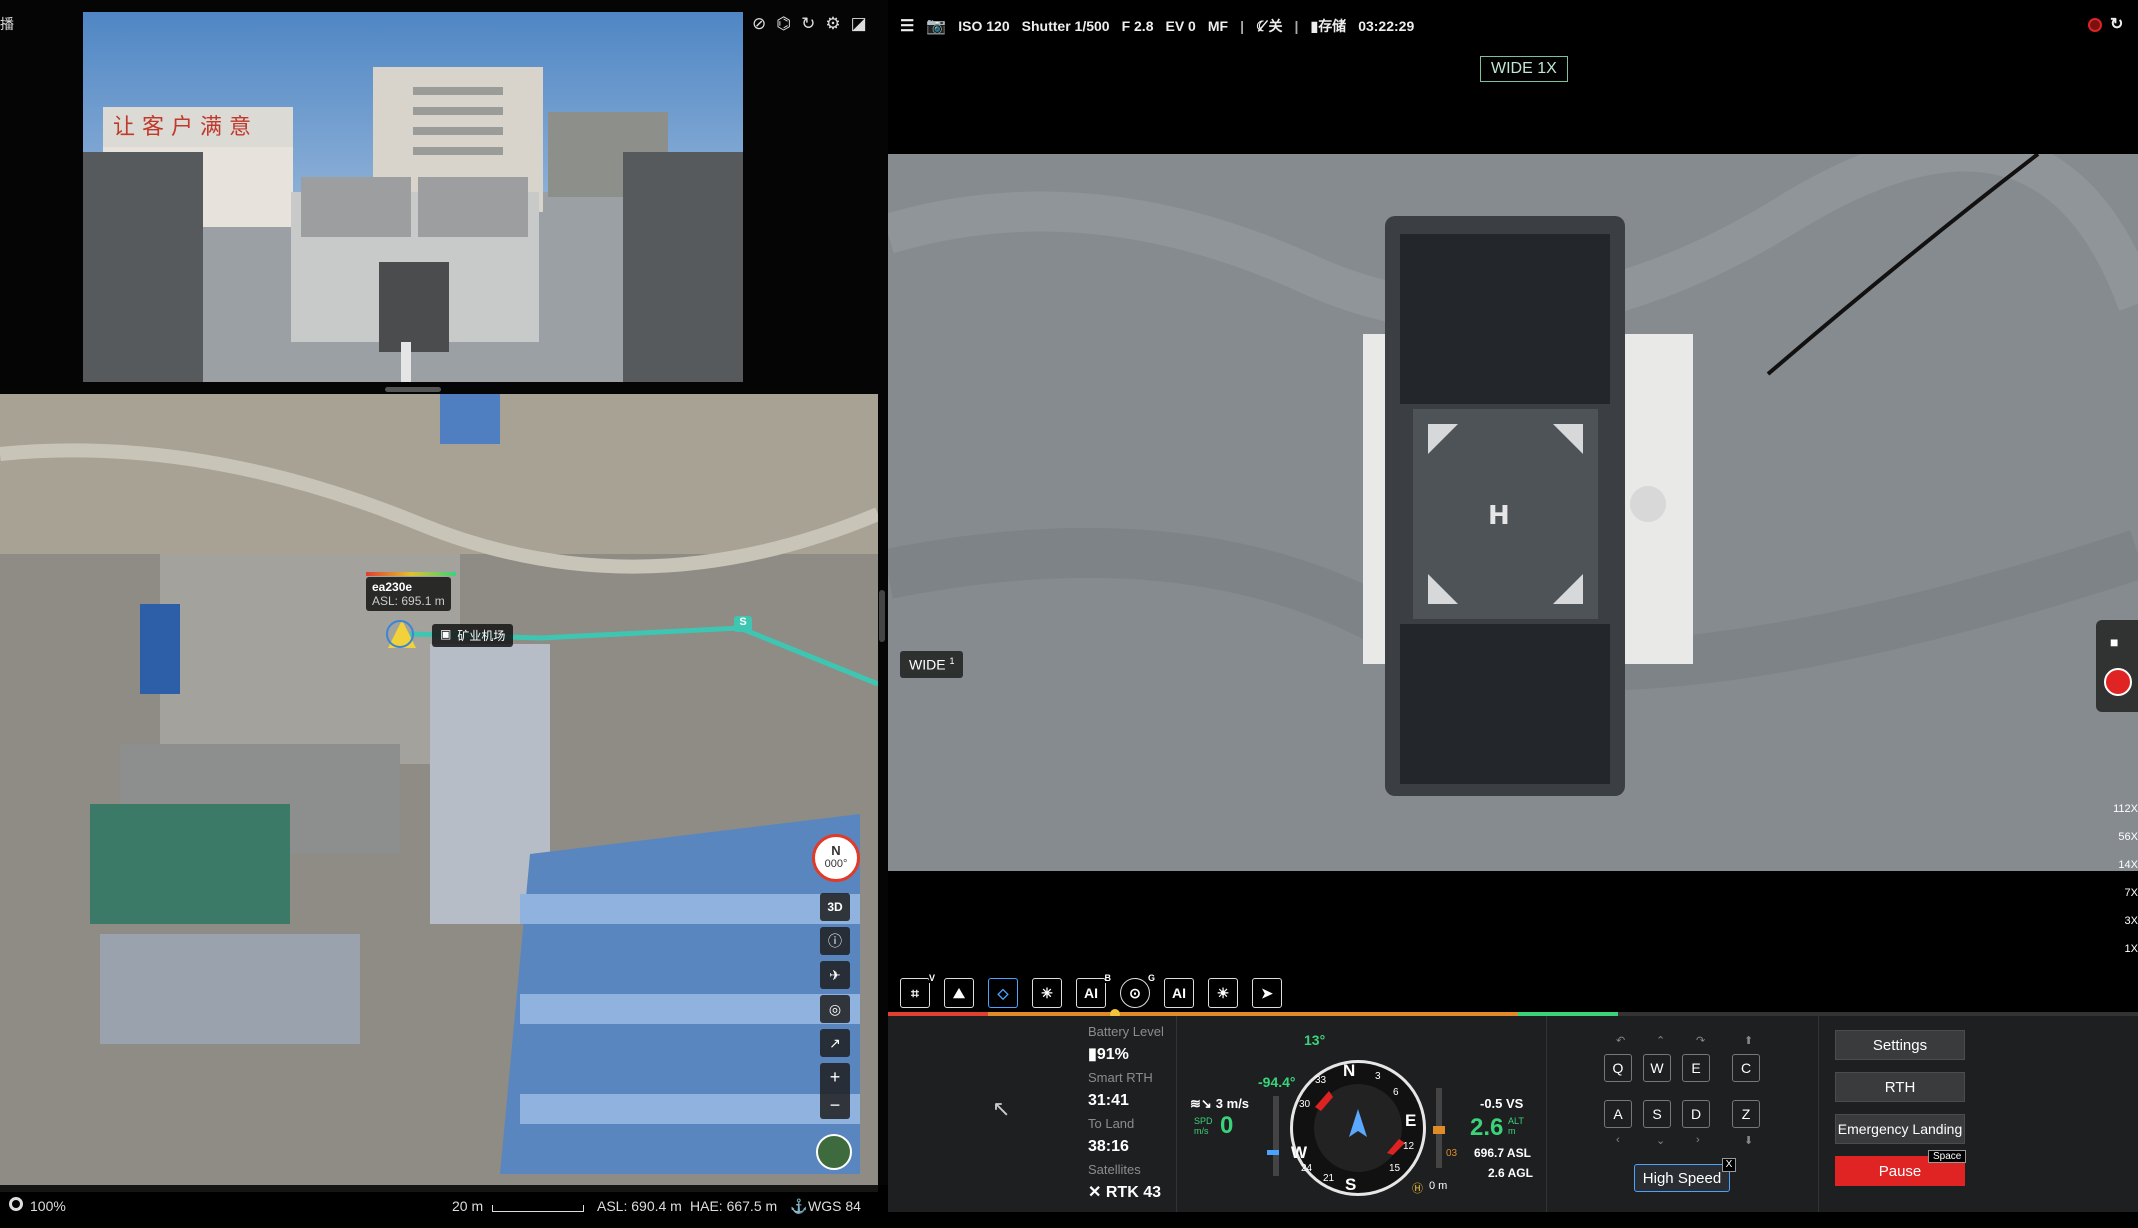 The image size is (2138, 1228). What do you see at coordinates (835, 1043) in the screenshot?
I see `draw-route-icon: ↗` at bounding box center [835, 1043].